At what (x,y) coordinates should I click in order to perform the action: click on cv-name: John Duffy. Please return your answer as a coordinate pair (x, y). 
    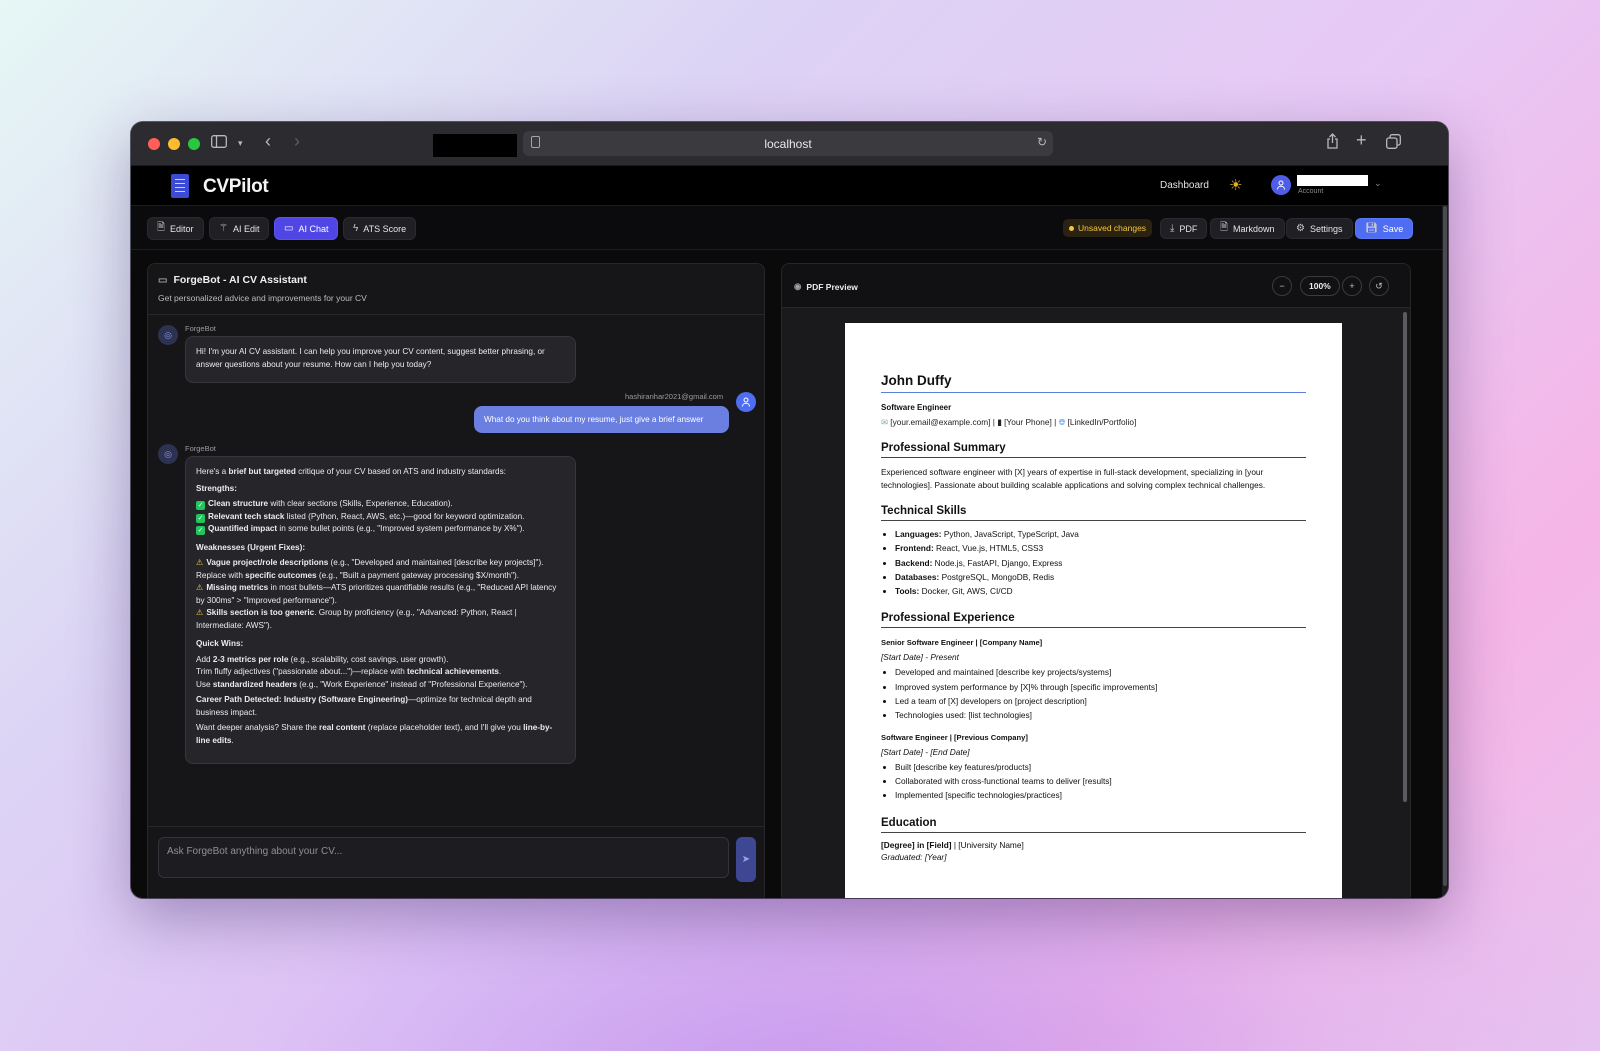
    Looking at the image, I should click on (1093, 383).